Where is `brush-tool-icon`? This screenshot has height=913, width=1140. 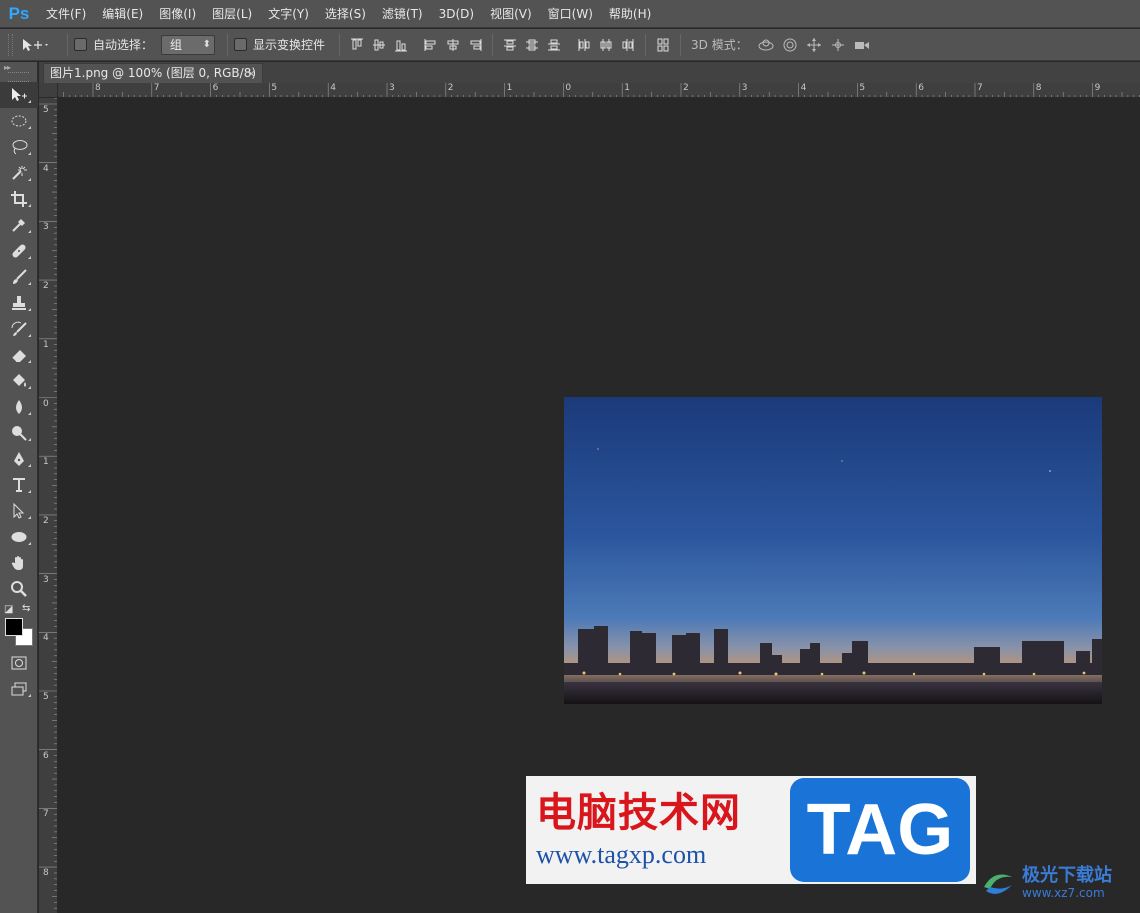 brush-tool-icon is located at coordinates (19, 277).